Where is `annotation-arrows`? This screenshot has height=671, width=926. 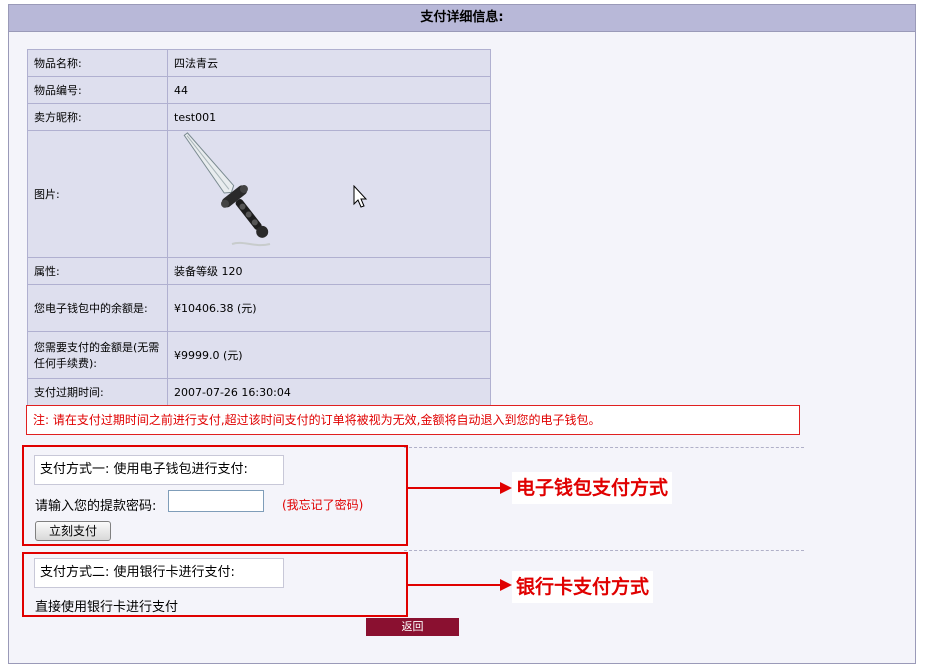
annotation-arrows is located at coordinates (460, 536).